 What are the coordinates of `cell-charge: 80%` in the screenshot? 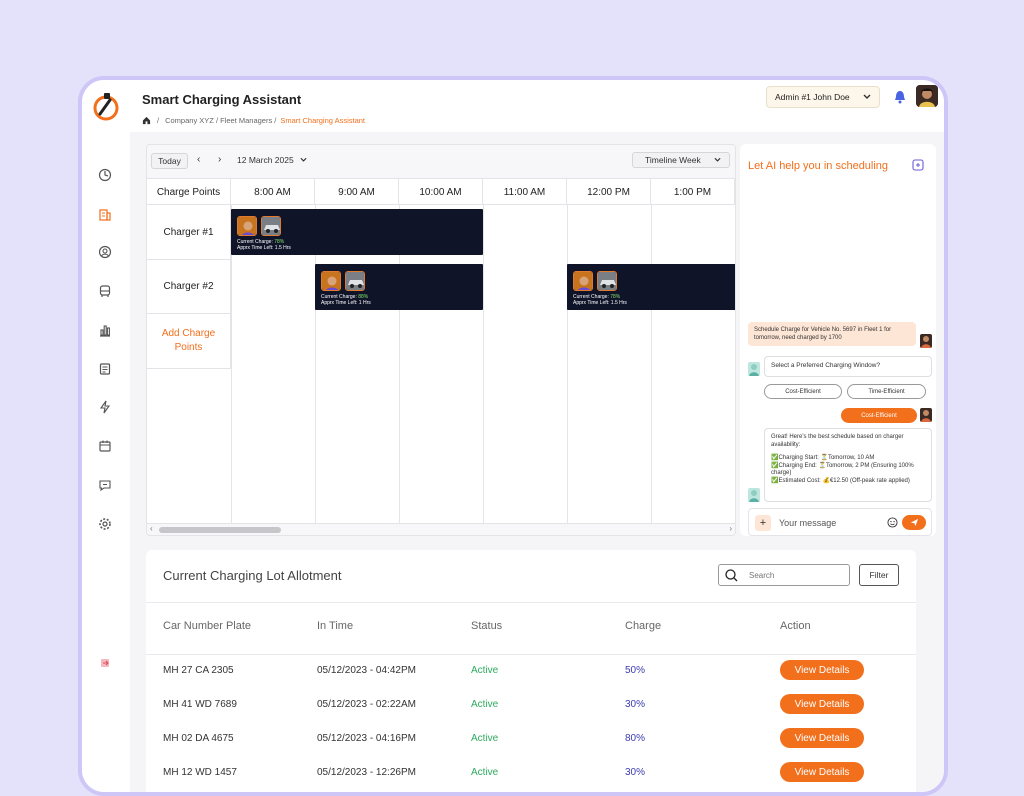 It's located at (635, 738).